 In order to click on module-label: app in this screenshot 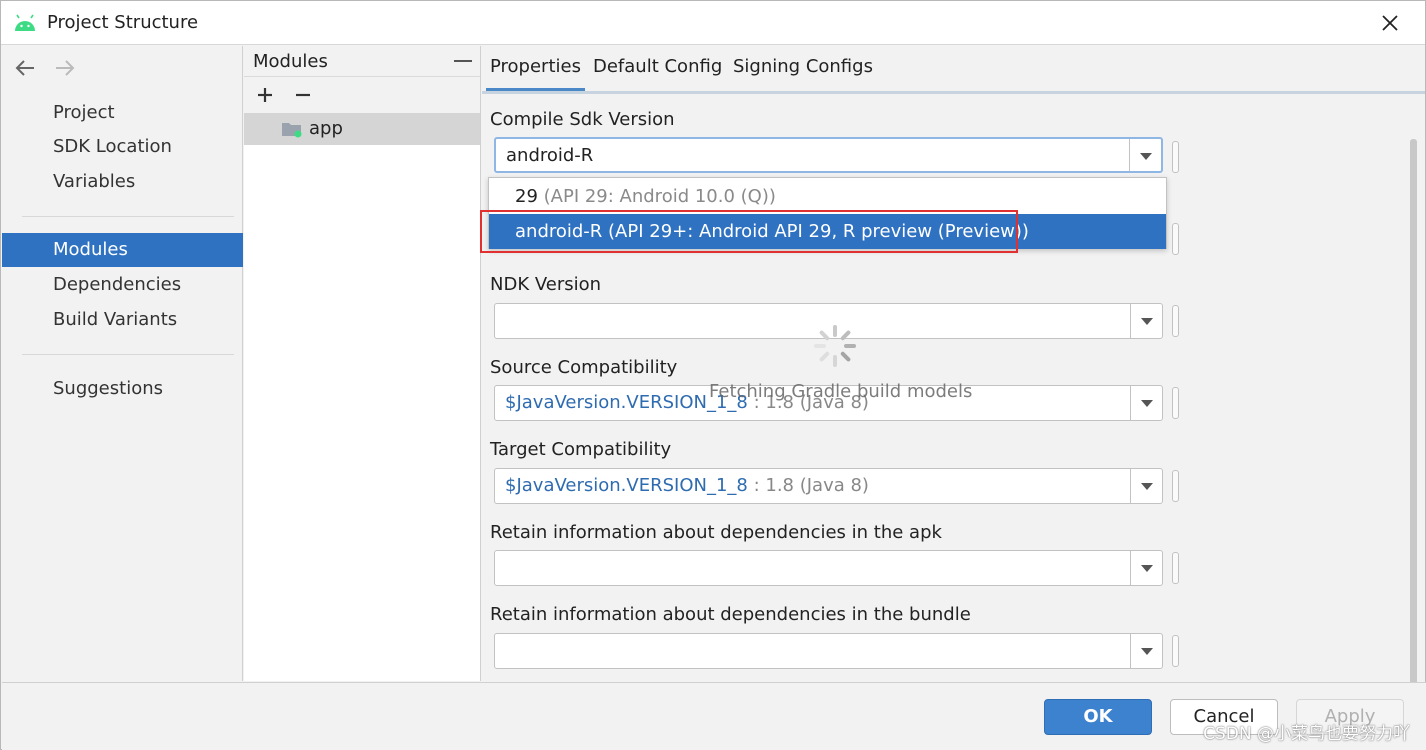, I will do `click(326, 128)`.